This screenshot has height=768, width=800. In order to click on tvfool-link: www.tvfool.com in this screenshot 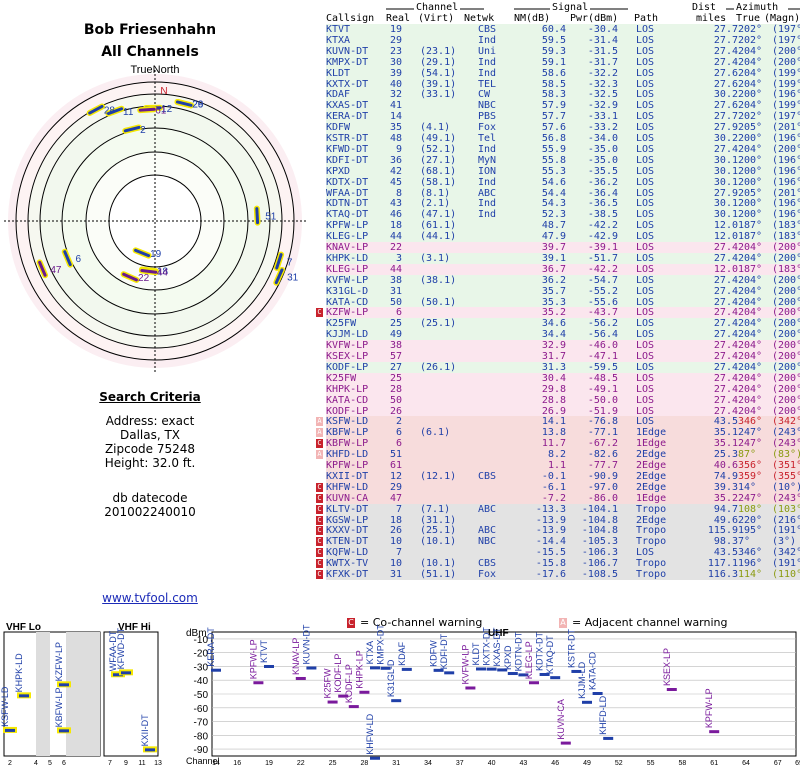, I will do `click(150, 598)`.